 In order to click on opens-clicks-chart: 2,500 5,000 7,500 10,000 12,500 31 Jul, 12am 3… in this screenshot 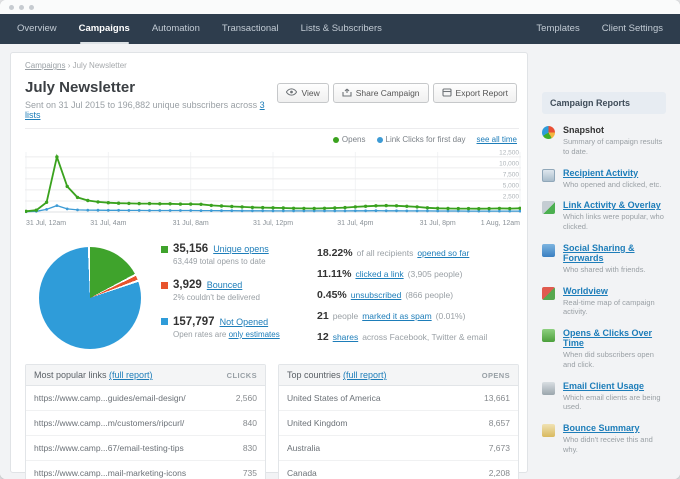, I will do `click(273, 191)`.